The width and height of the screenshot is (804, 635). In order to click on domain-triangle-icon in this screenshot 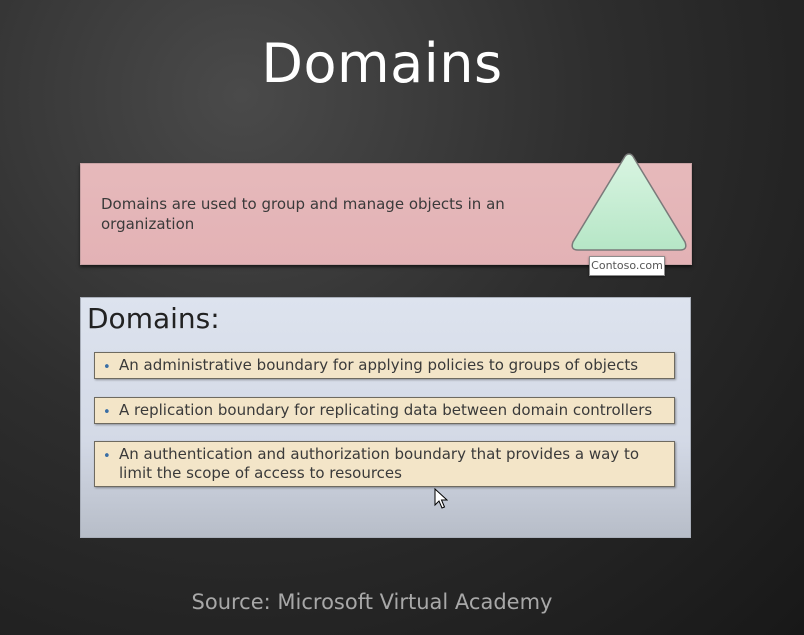, I will do `click(629, 204)`.